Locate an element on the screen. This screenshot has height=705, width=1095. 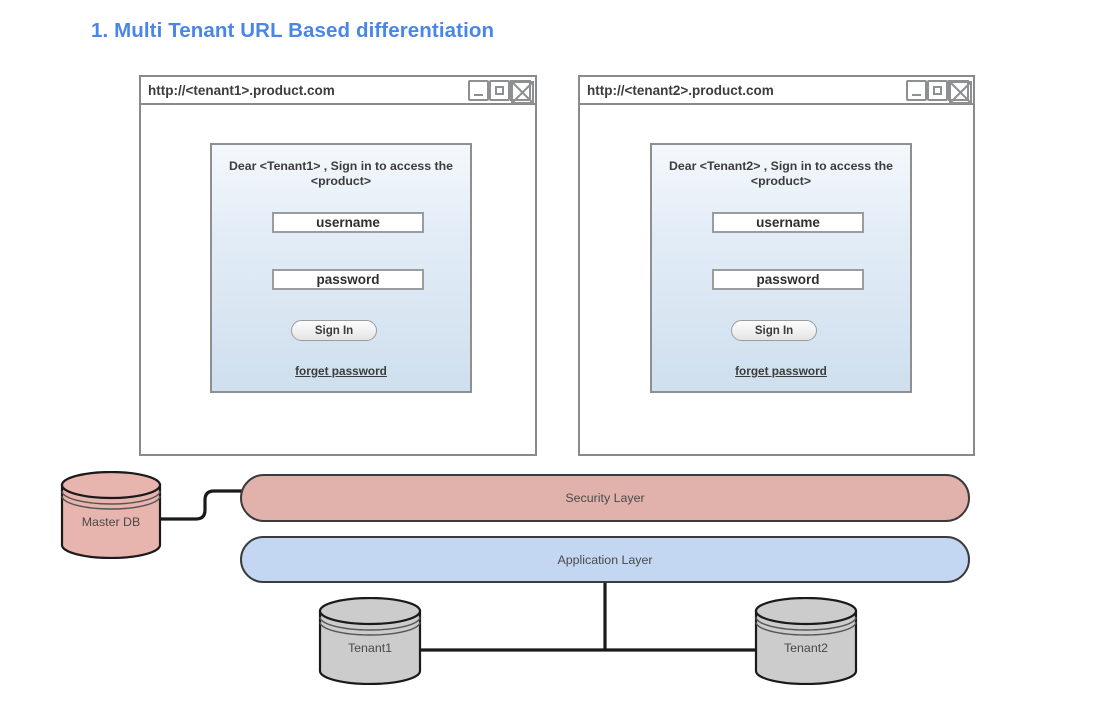
database-master-db: Master DB is located at coordinates (111, 515).